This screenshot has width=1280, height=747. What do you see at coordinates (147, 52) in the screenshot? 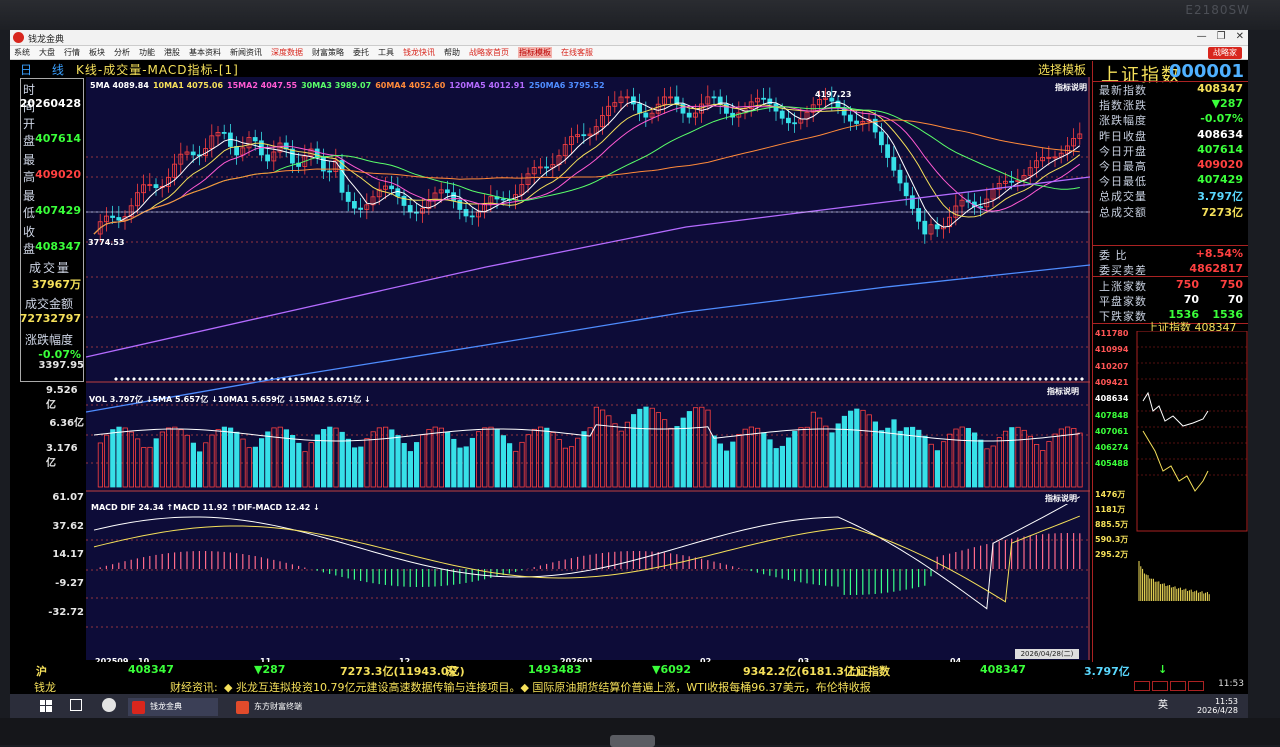
I see `menu-item: 功能` at bounding box center [147, 52].